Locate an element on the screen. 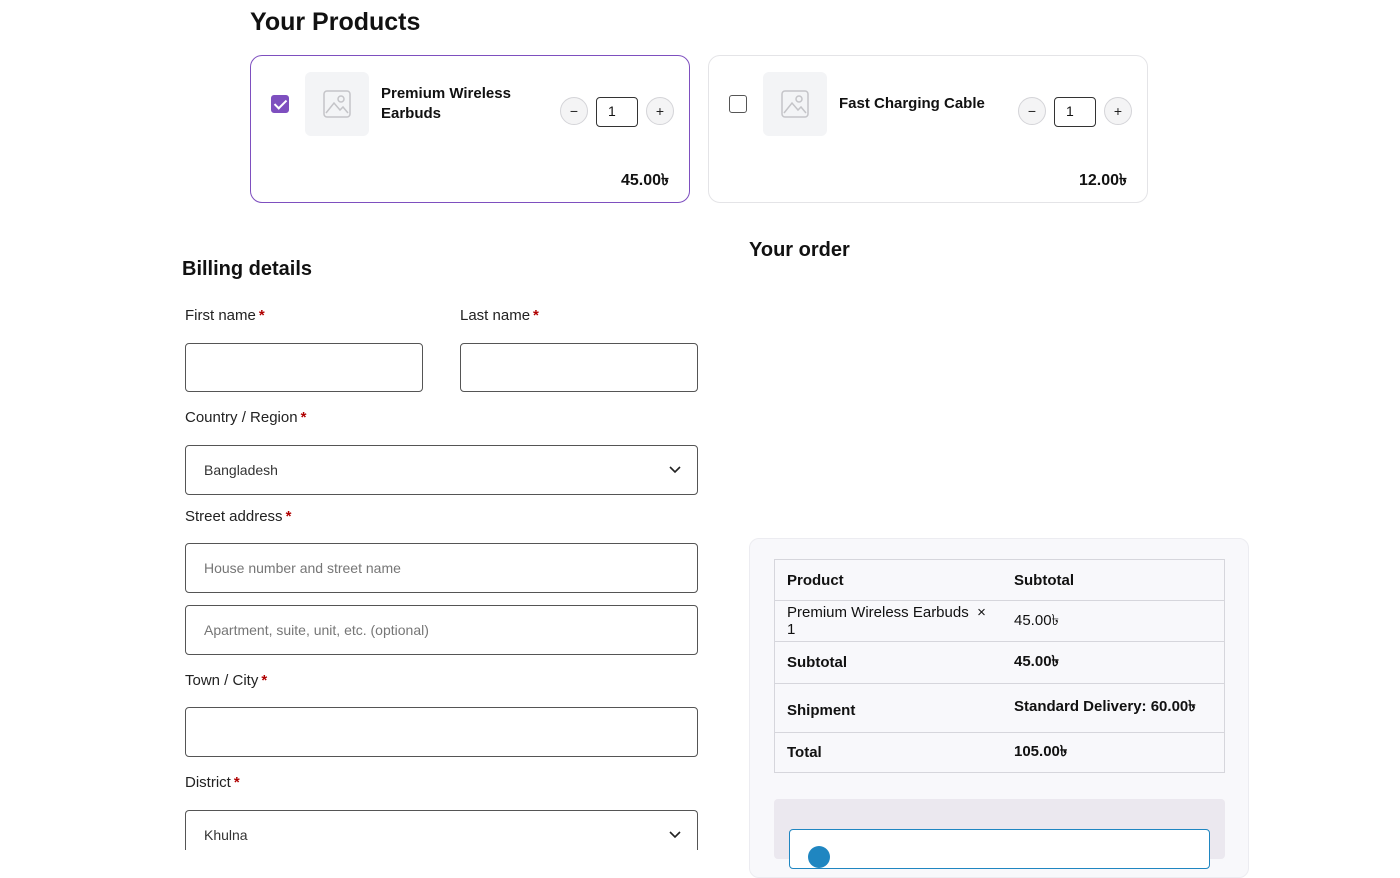 The width and height of the screenshot is (1400, 878). products-title: Your Products is located at coordinates (335, 22).